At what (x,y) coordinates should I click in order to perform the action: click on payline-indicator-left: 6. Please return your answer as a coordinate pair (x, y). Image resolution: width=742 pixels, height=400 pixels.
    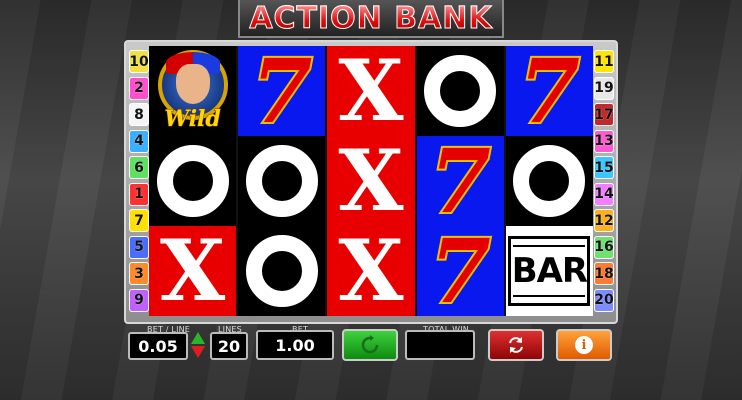
    Looking at the image, I should click on (139, 168).